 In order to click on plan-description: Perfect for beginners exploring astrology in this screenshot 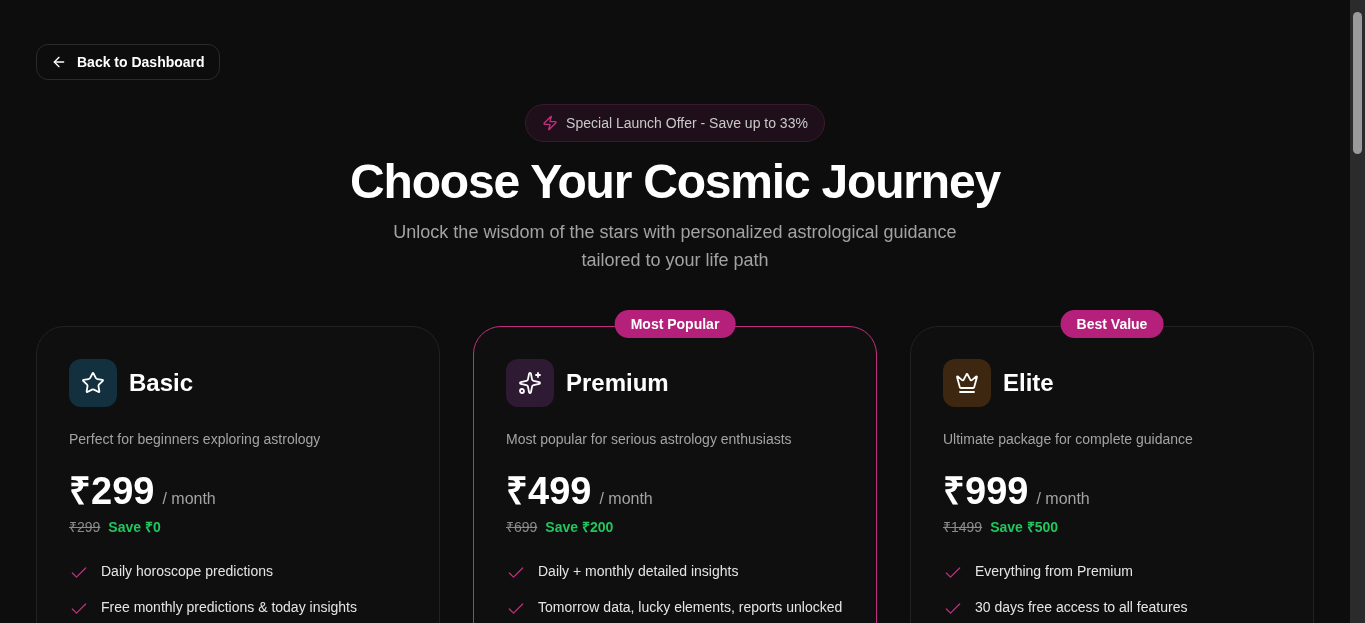, I will do `click(195, 439)`.